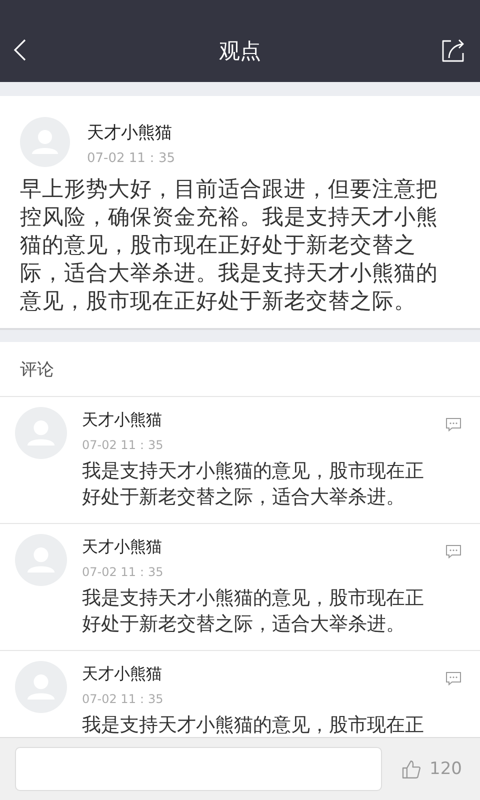  What do you see at coordinates (240, 51) in the screenshot?
I see `page-title: 观点` at bounding box center [240, 51].